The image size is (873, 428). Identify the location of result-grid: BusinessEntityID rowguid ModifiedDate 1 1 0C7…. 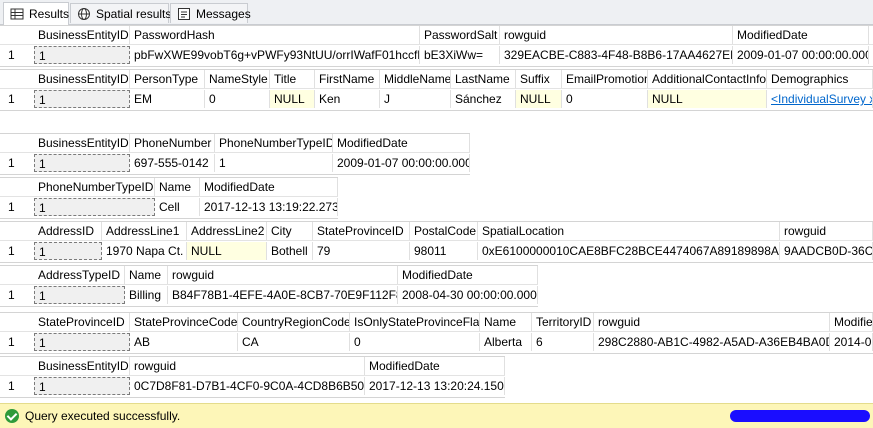
(252, 377).